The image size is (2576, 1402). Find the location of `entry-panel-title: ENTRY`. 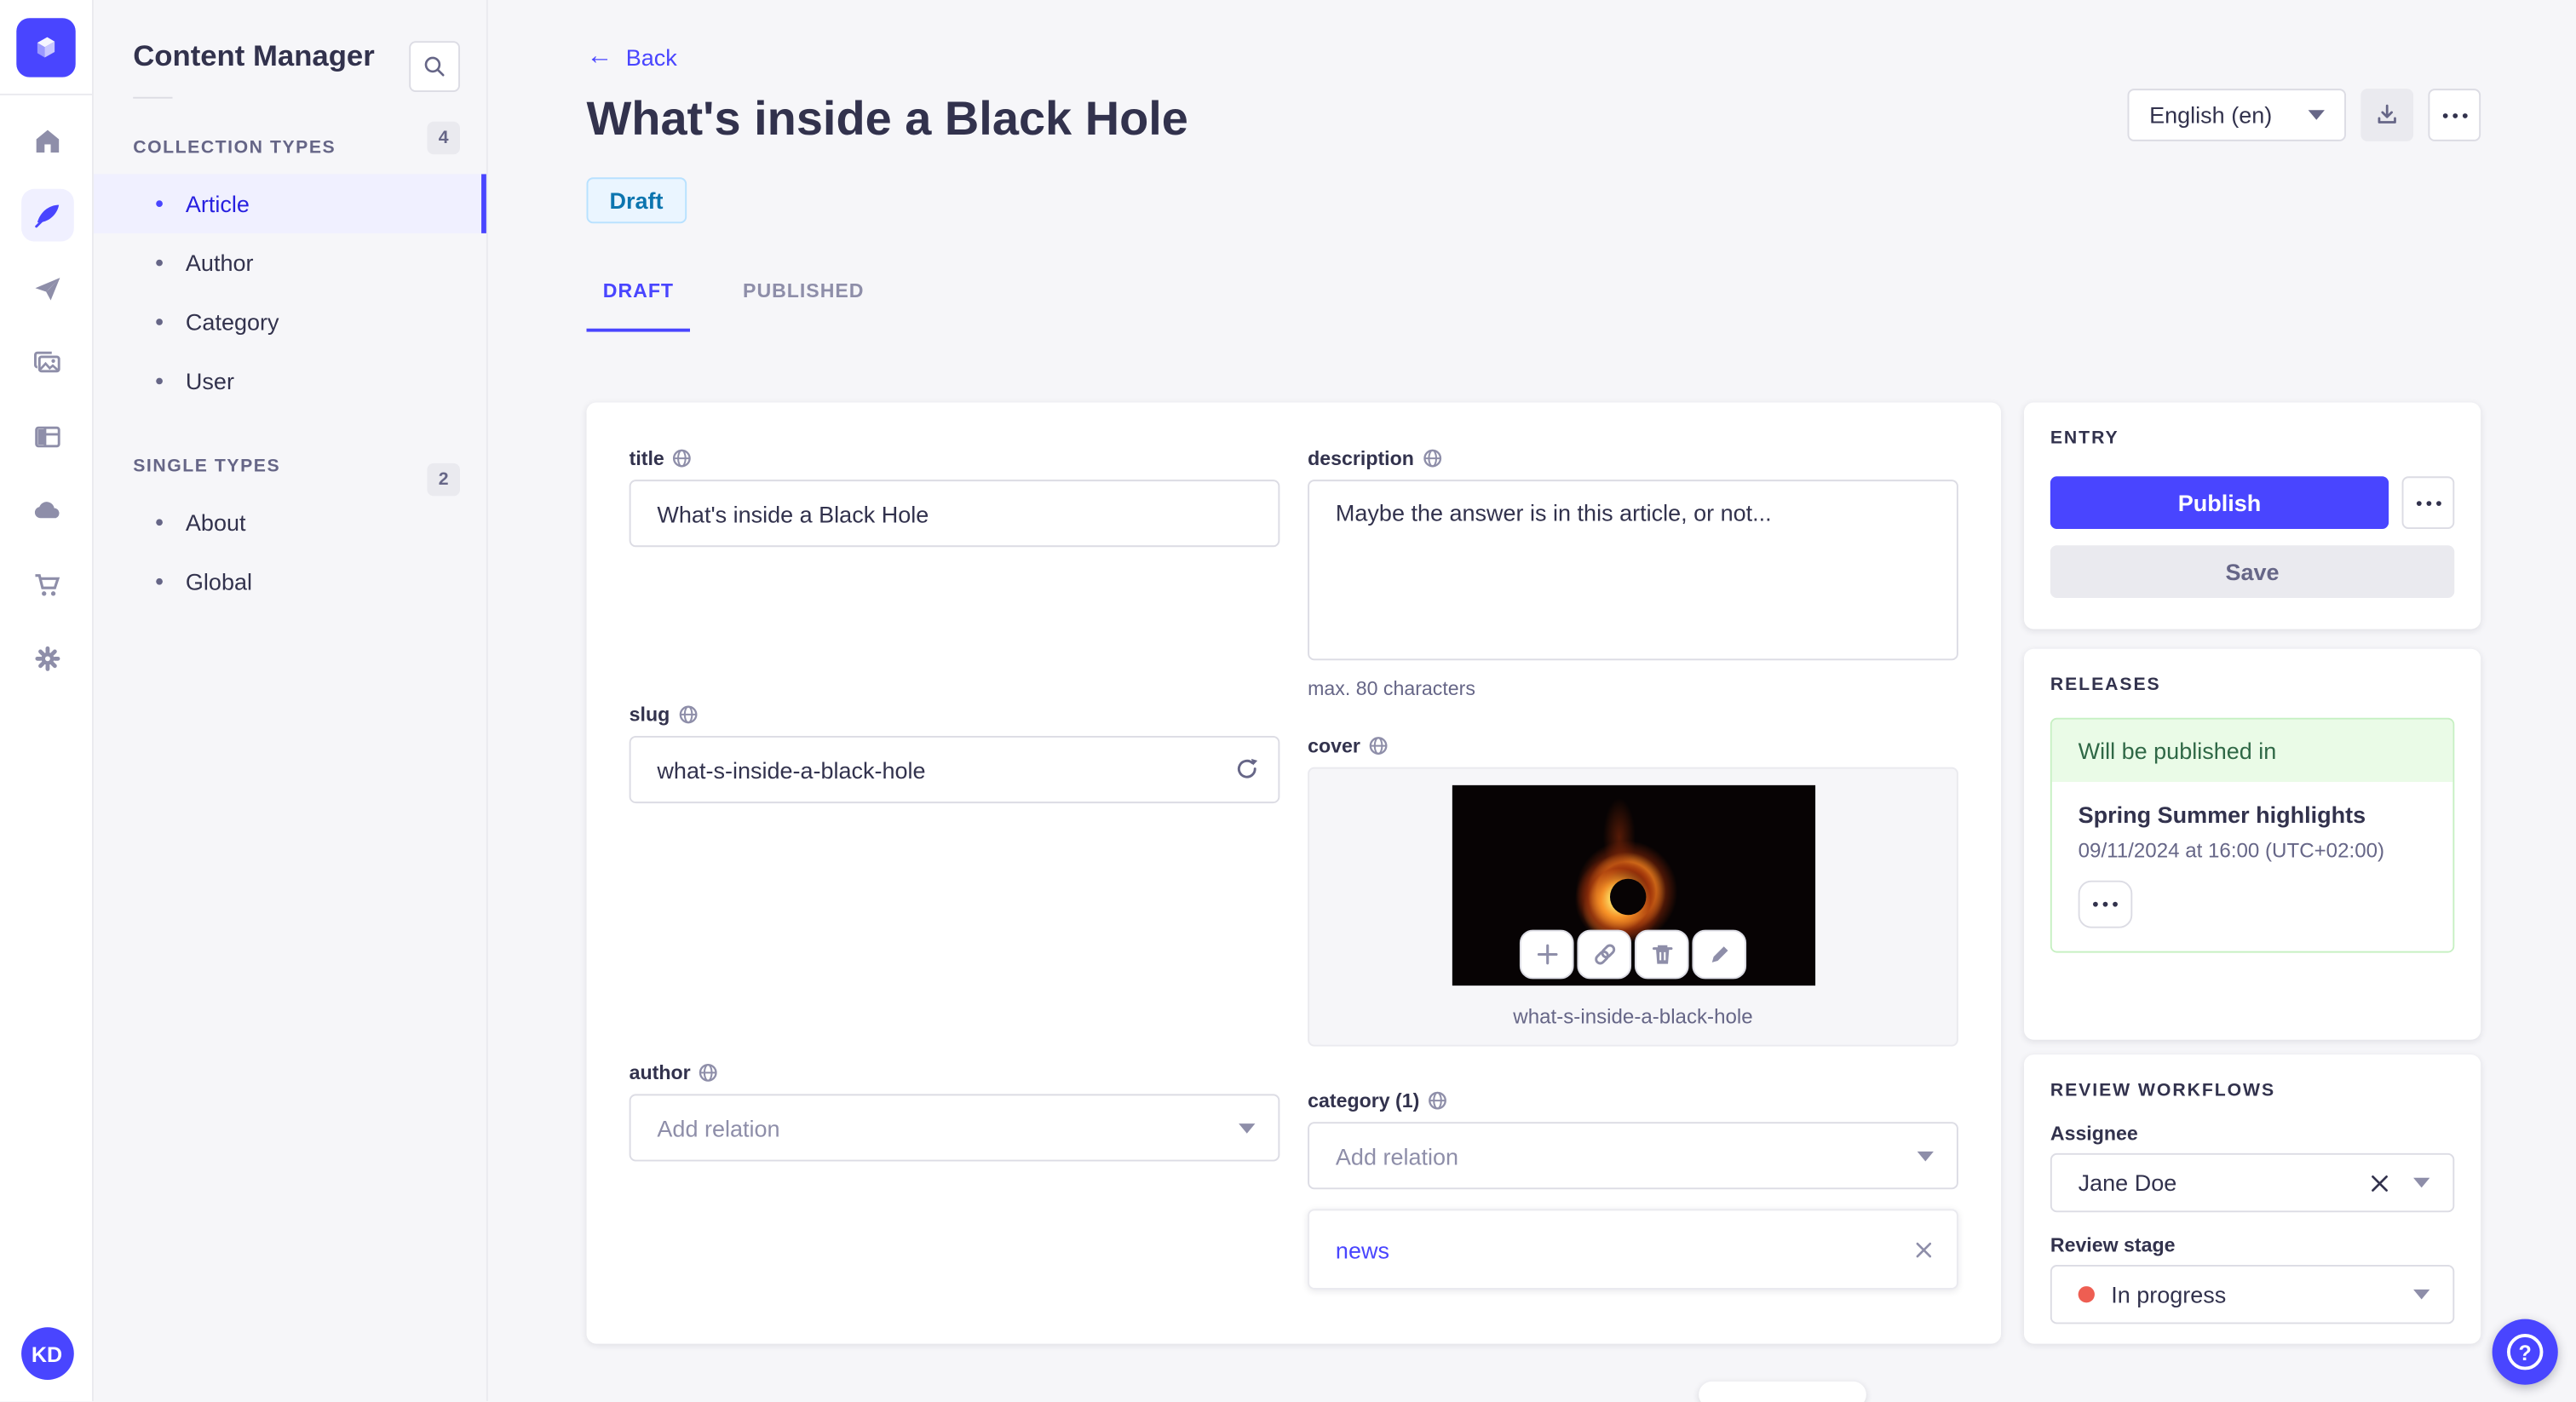

entry-panel-title: ENTRY is located at coordinates (2084, 438).